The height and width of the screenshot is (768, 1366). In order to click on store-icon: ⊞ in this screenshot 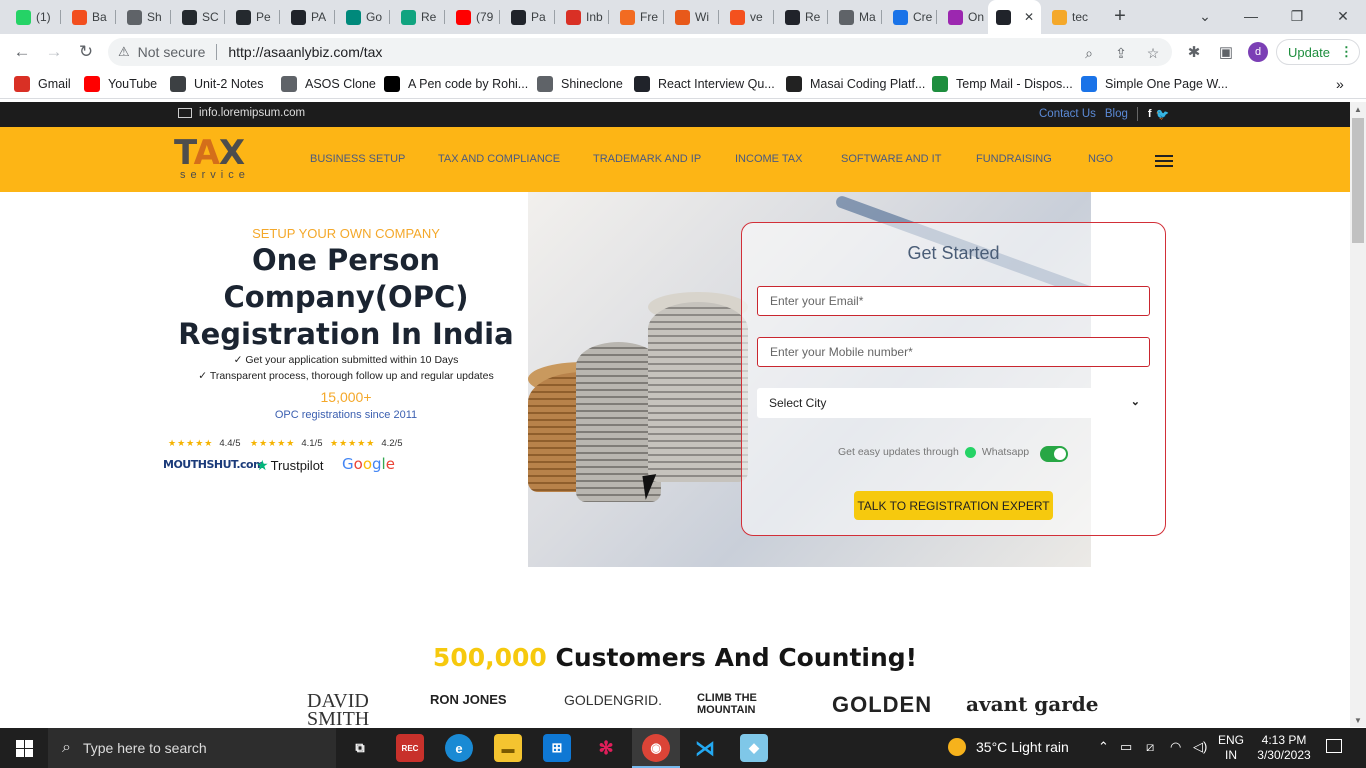, I will do `click(557, 748)`.